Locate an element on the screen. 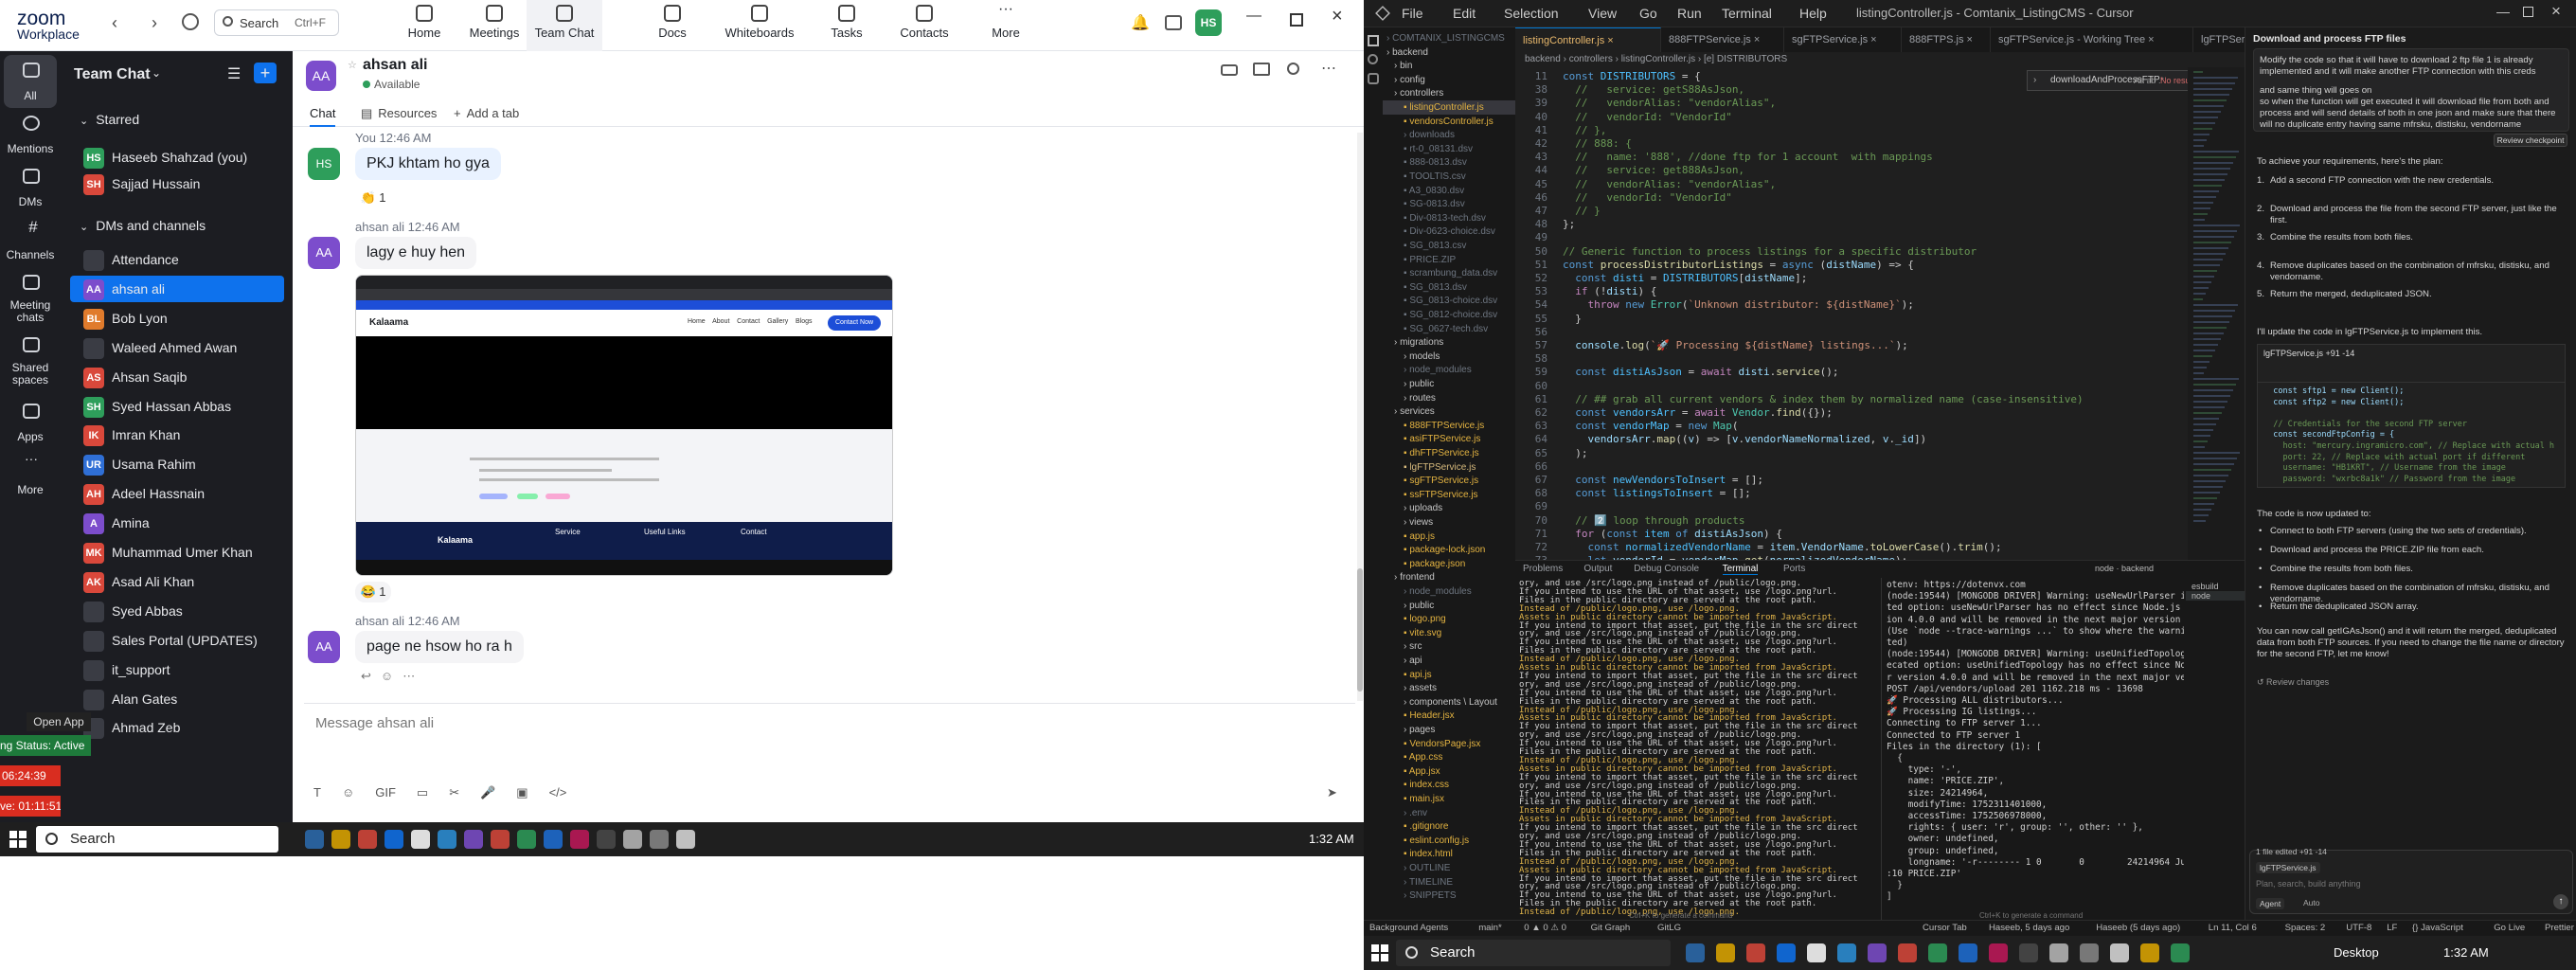 The width and height of the screenshot is (2576, 970). code-line: 41 // }, is located at coordinates (1818, 130).